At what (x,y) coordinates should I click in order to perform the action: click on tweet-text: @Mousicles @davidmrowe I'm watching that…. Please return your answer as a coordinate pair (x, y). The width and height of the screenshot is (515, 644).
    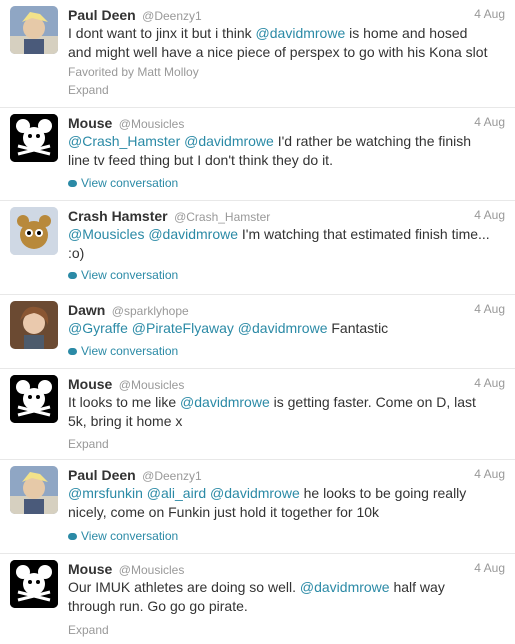
    Looking at the image, I should click on (279, 243).